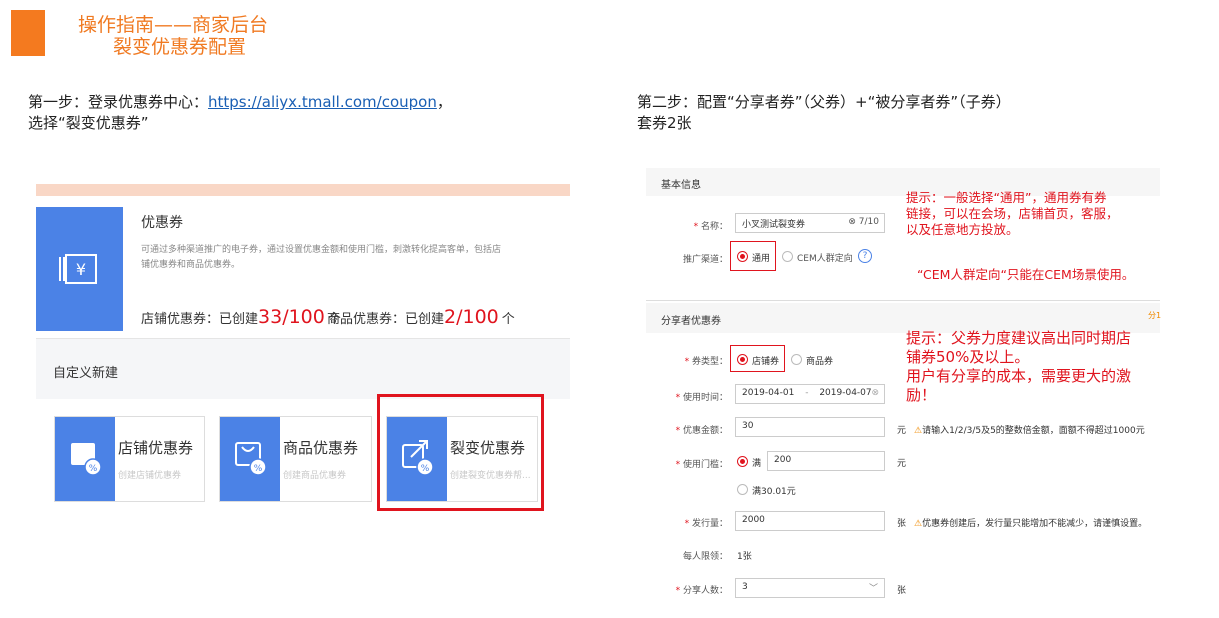 The width and height of the screenshot is (1219, 618). What do you see at coordinates (322, 102) in the screenshot?
I see `coupon-center-link: https://aliyx.tmall.com/coupon` at bounding box center [322, 102].